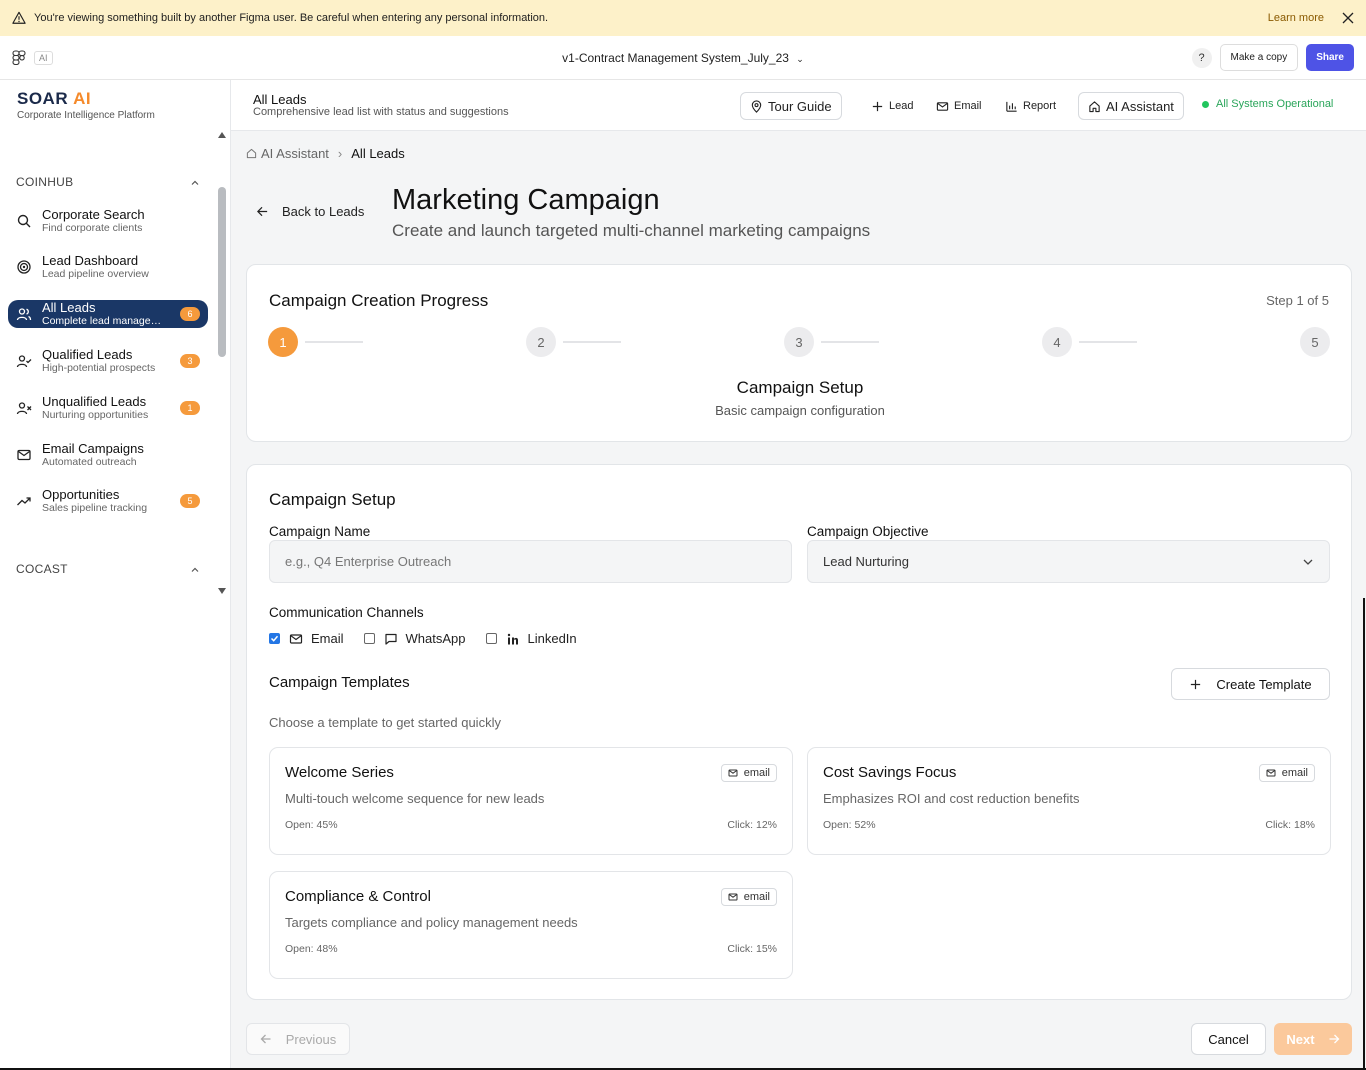 This screenshot has height=1070, width=1366. I want to click on step-1: 1, so click(283, 342).